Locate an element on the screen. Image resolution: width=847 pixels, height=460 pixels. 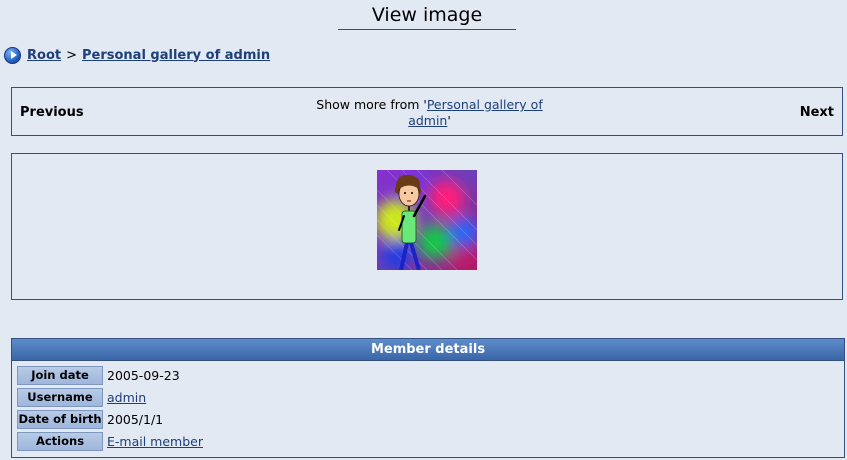
breadcrumb: Root > Personal gallery of admin is located at coordinates (137, 55).